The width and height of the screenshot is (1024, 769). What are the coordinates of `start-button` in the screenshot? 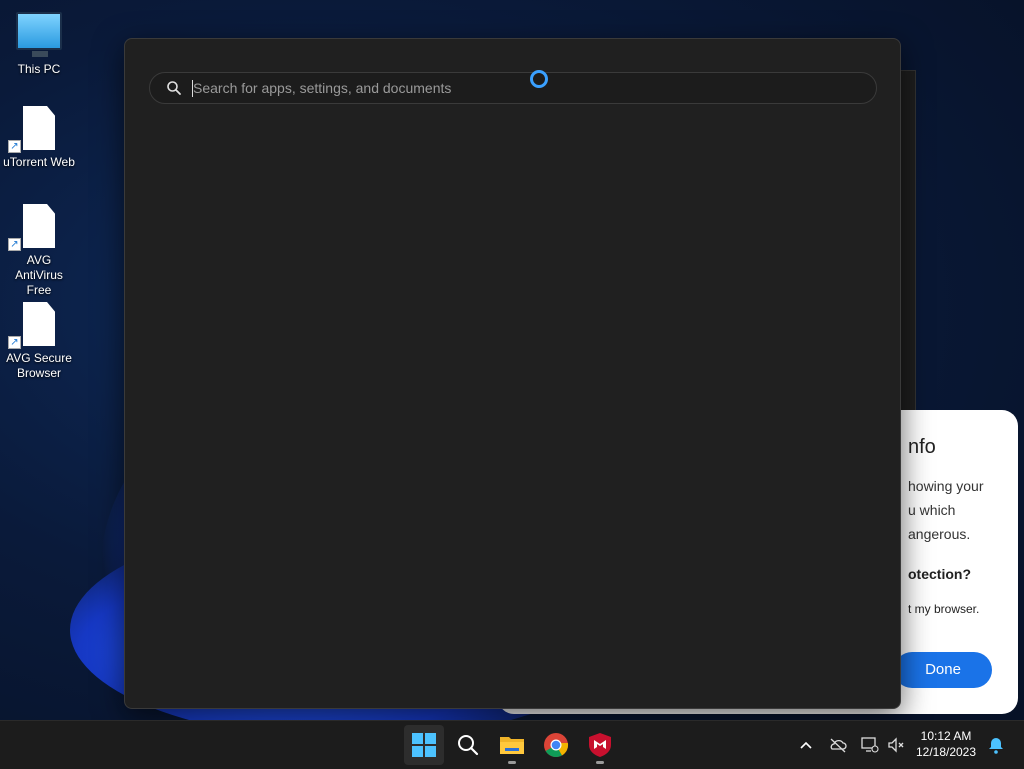 It's located at (424, 745).